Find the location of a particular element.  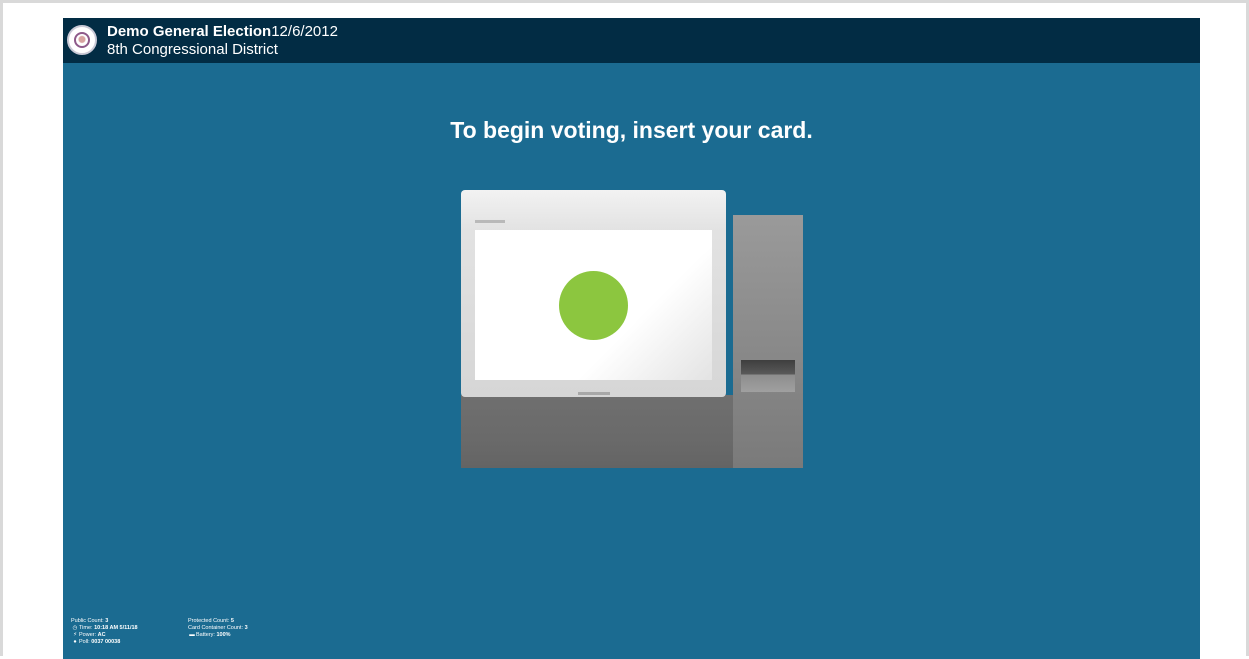

voting-machine-illustration is located at coordinates (632, 330).